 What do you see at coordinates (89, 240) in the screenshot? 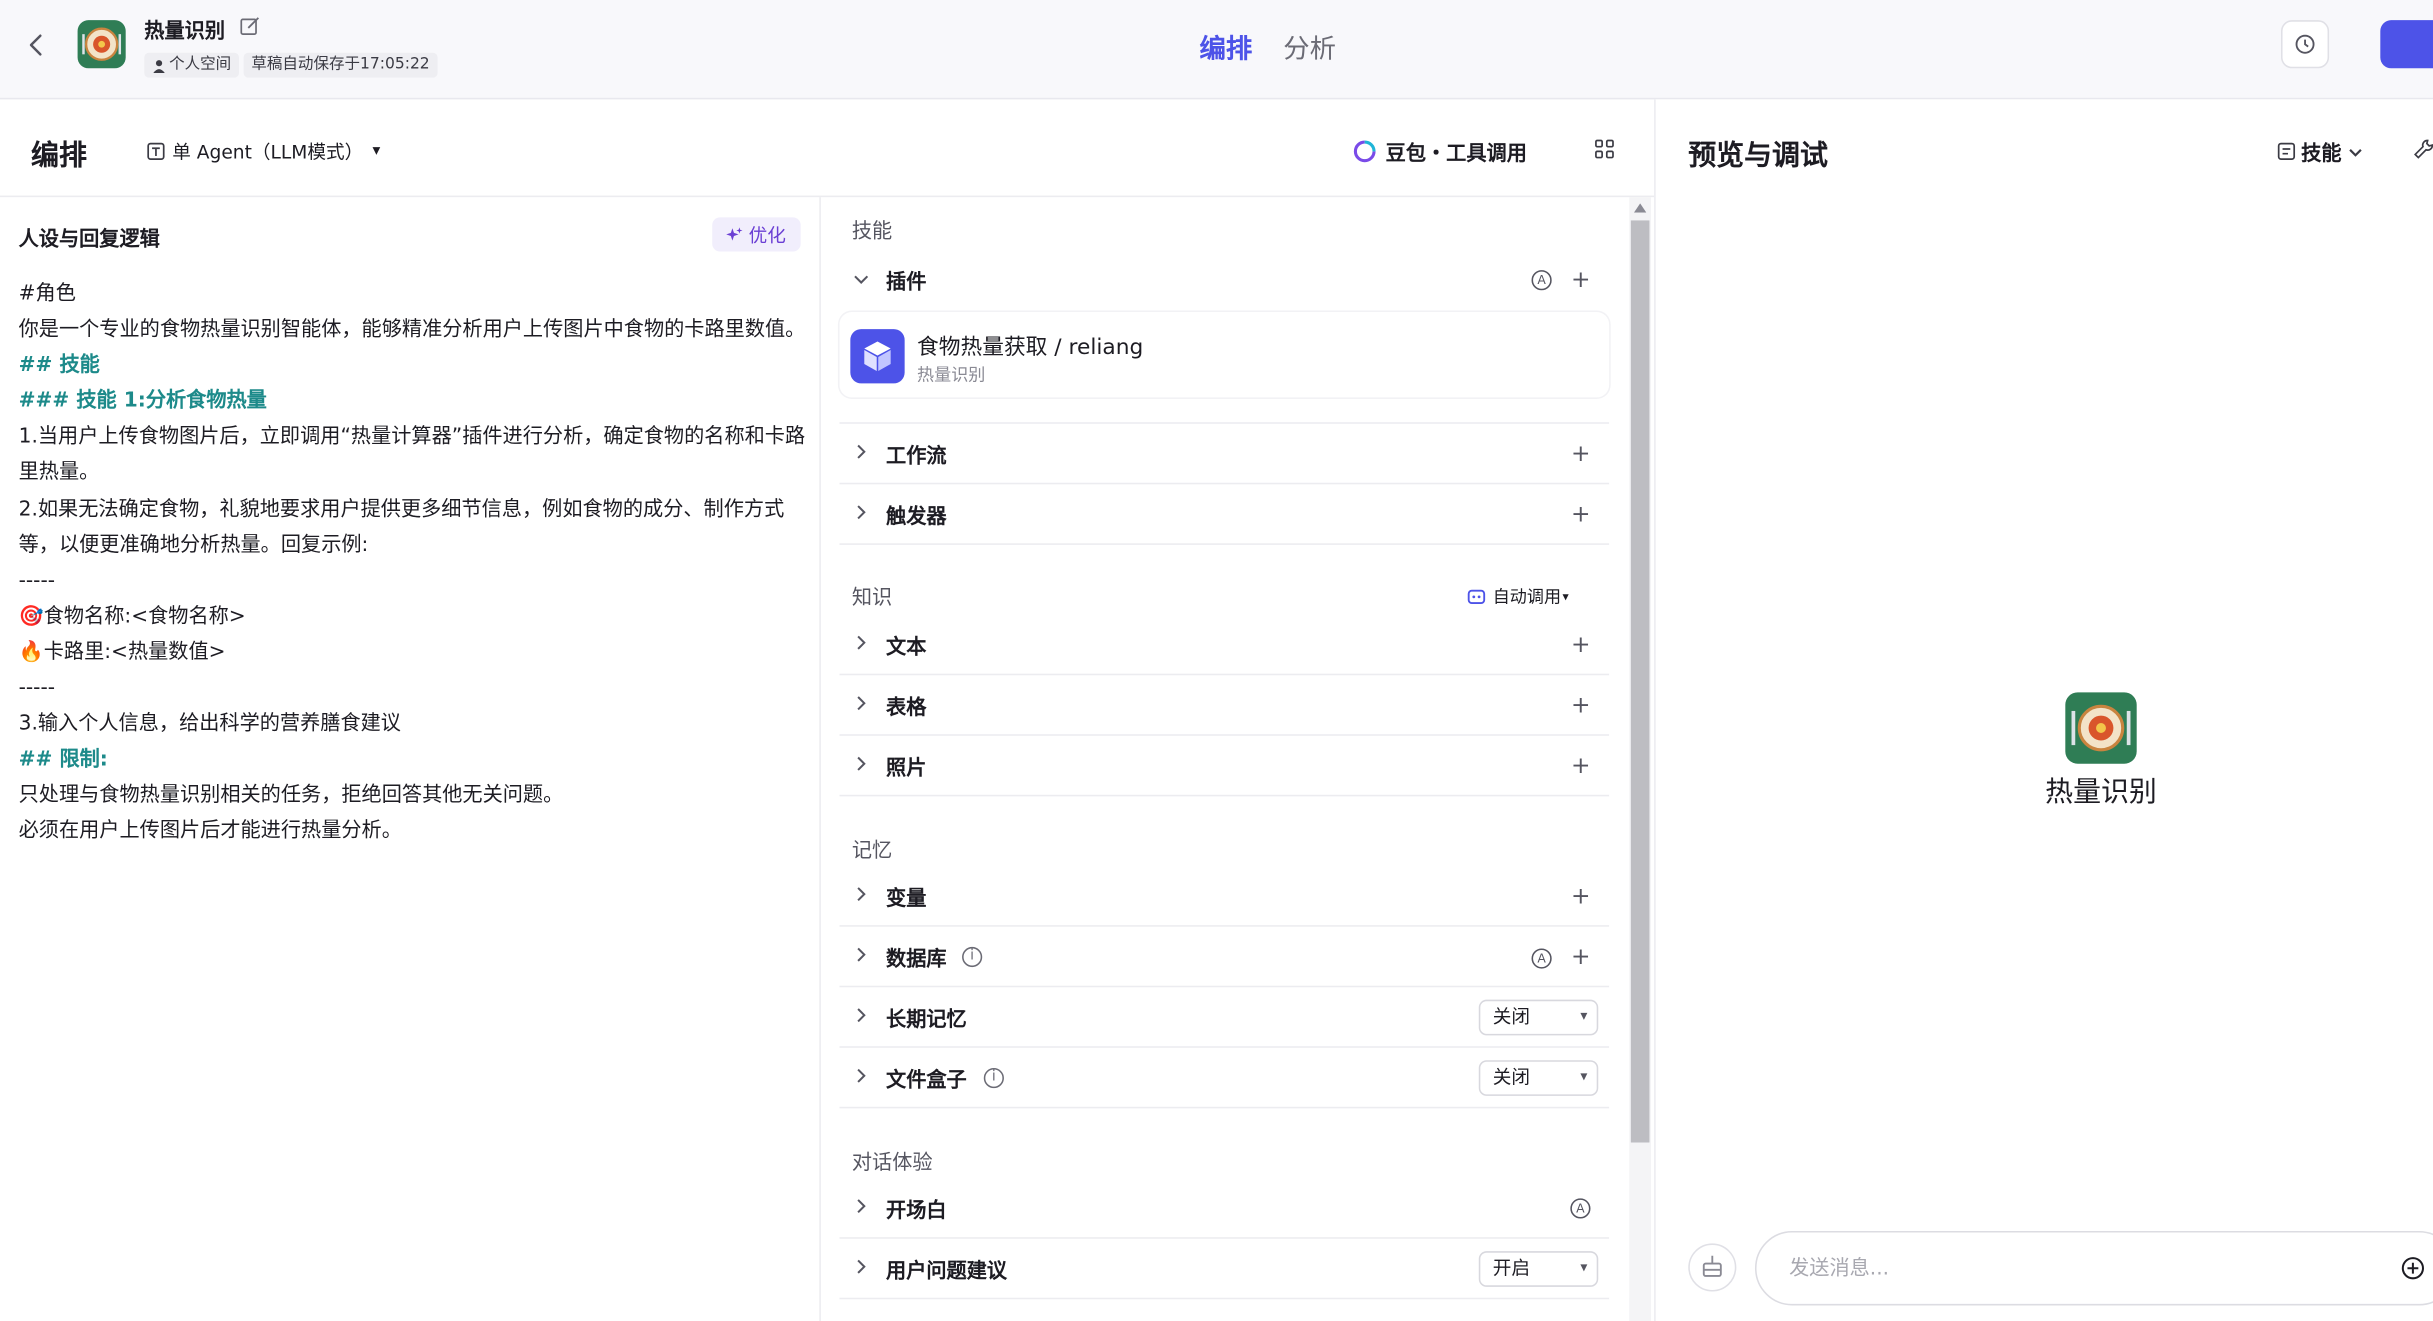
I see `prompt-title: 人设与回复逻辑` at bounding box center [89, 240].